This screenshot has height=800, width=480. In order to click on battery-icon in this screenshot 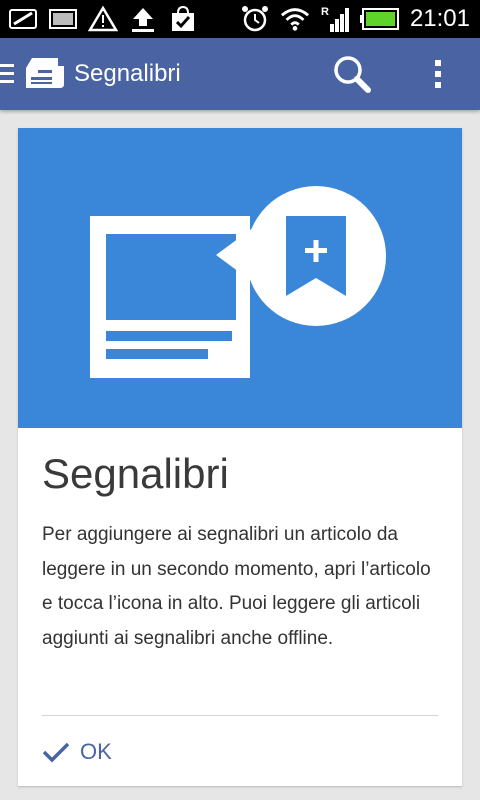, I will do `click(379, 19)`.